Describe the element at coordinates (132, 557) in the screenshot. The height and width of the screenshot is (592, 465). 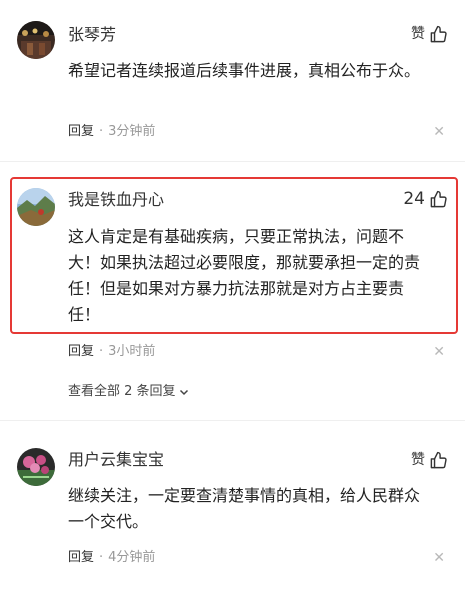
I see `timestamp: 4分钟前` at that location.